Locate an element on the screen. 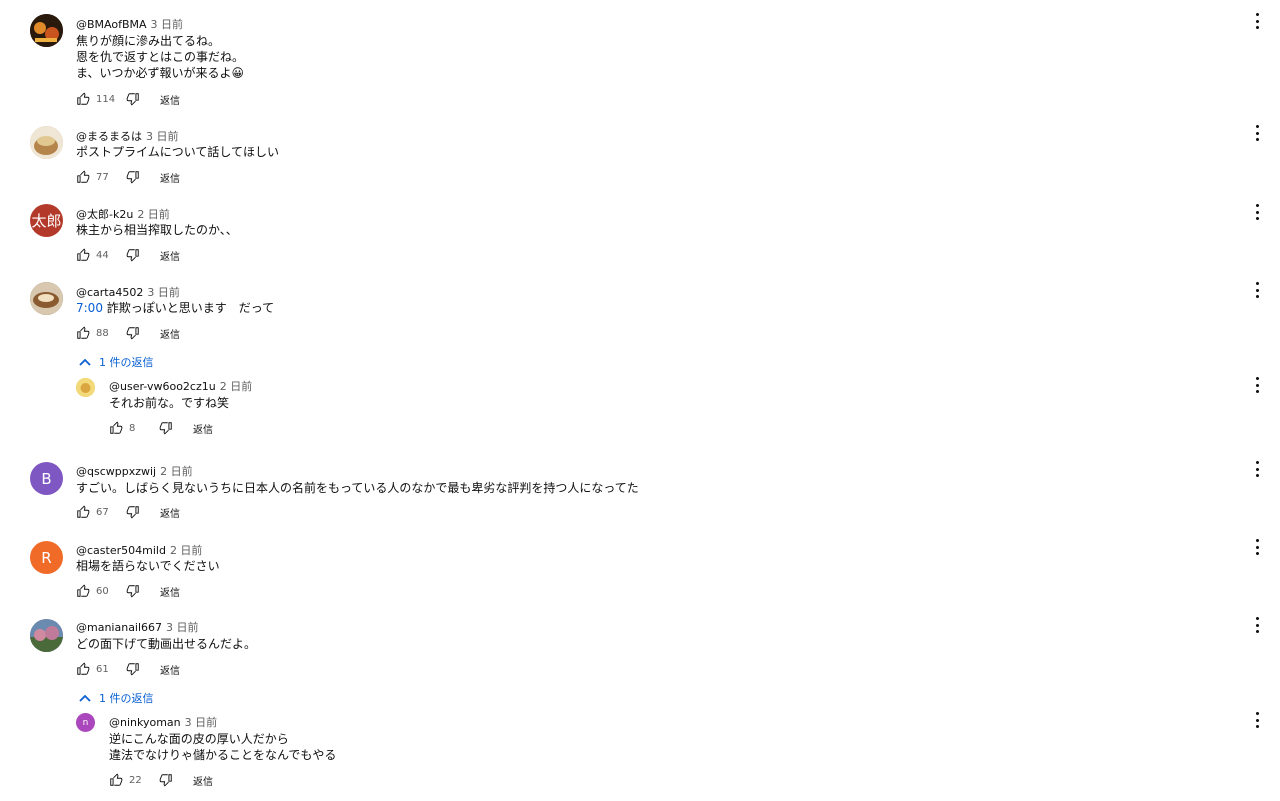  like-count: 22 is located at coordinates (135, 780).